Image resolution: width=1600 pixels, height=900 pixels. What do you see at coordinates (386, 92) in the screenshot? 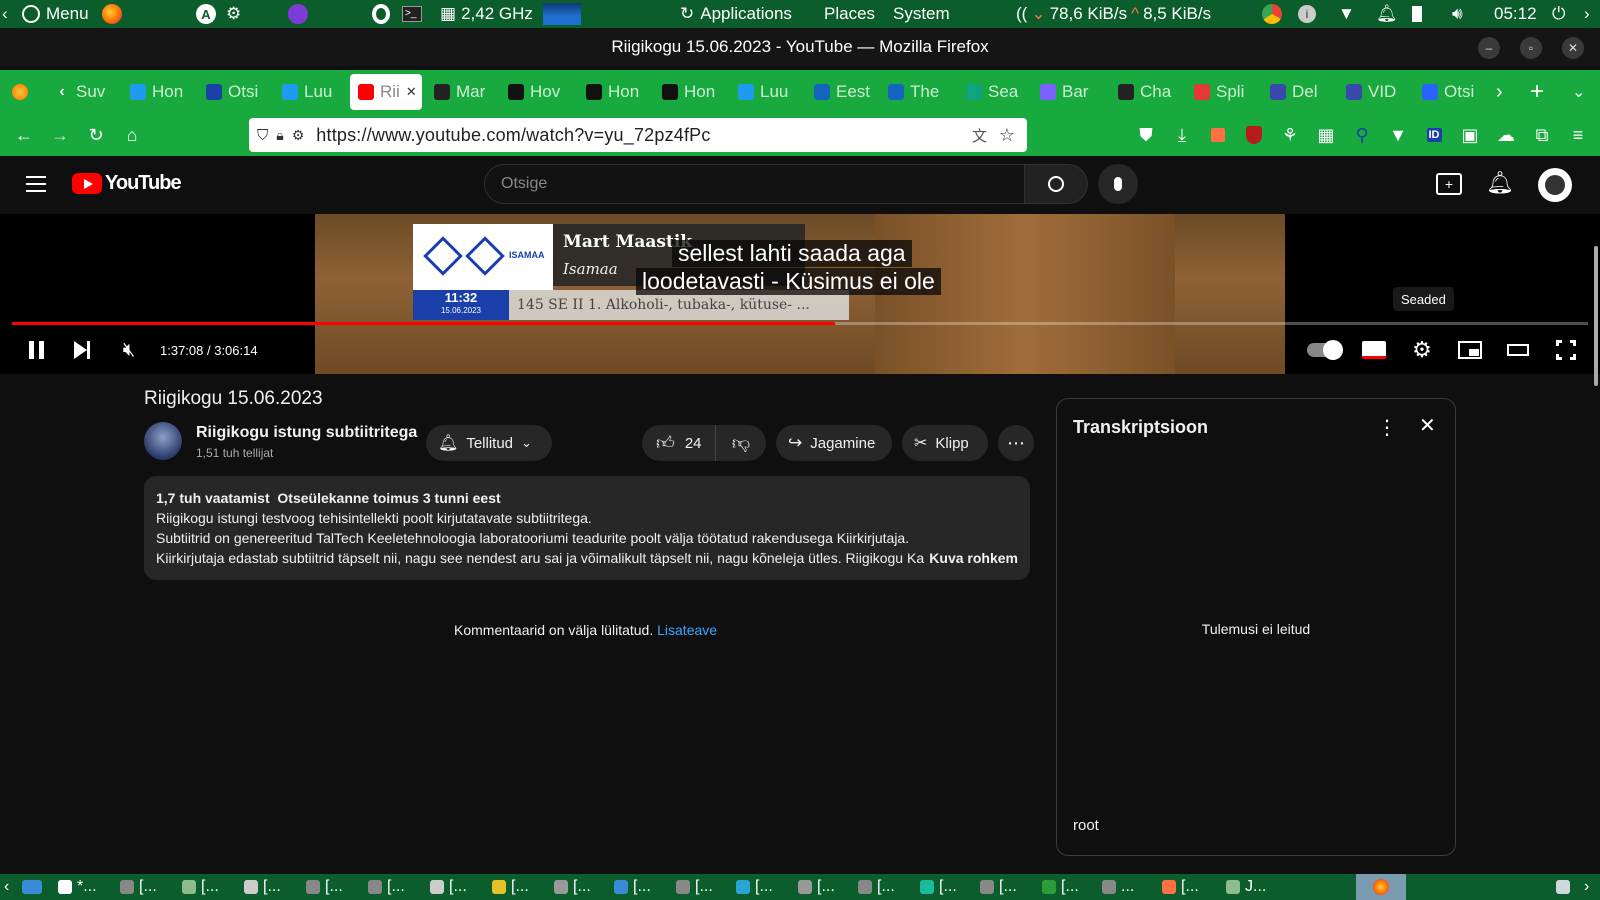
I see `tab-4: Rii ✕` at bounding box center [386, 92].